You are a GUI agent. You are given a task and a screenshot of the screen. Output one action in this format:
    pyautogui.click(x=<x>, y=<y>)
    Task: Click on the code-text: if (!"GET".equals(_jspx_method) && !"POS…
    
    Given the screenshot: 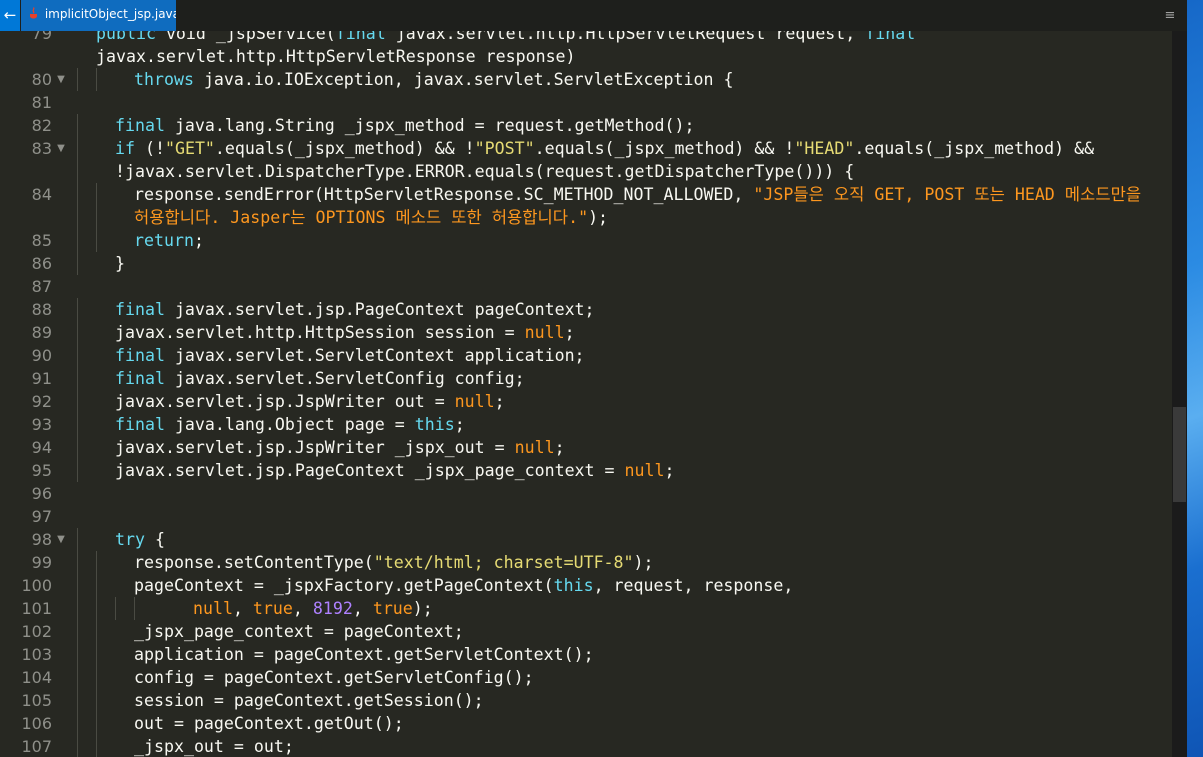 What is the action you would take?
    pyautogui.click(x=604, y=148)
    